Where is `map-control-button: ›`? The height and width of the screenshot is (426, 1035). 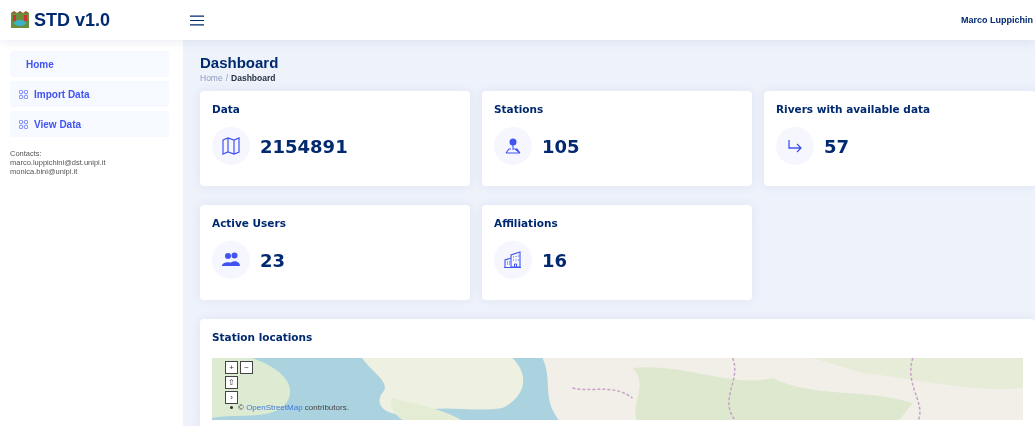
map-control-button: › is located at coordinates (231, 397).